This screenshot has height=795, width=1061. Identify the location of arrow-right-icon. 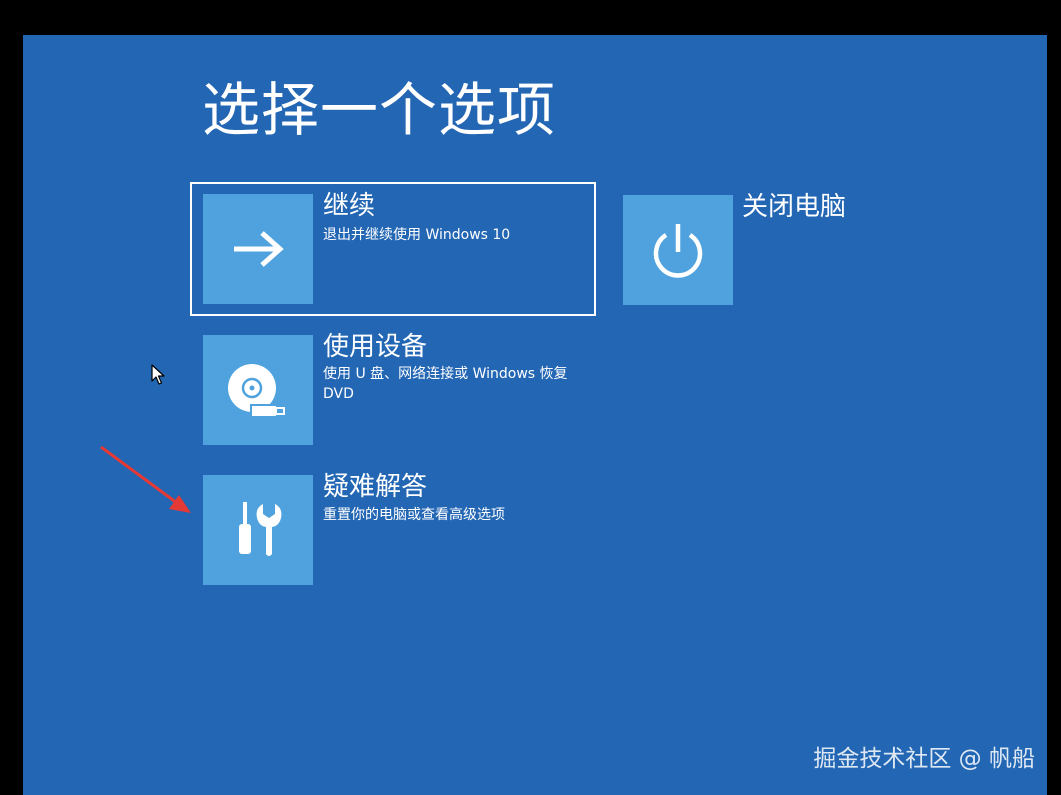
(259, 249).